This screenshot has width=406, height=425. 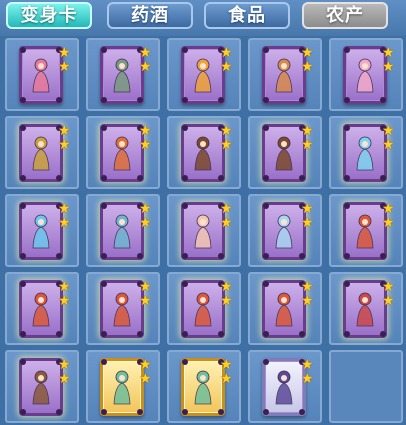 I want to click on ogre-card-icon, so click(x=41, y=387).